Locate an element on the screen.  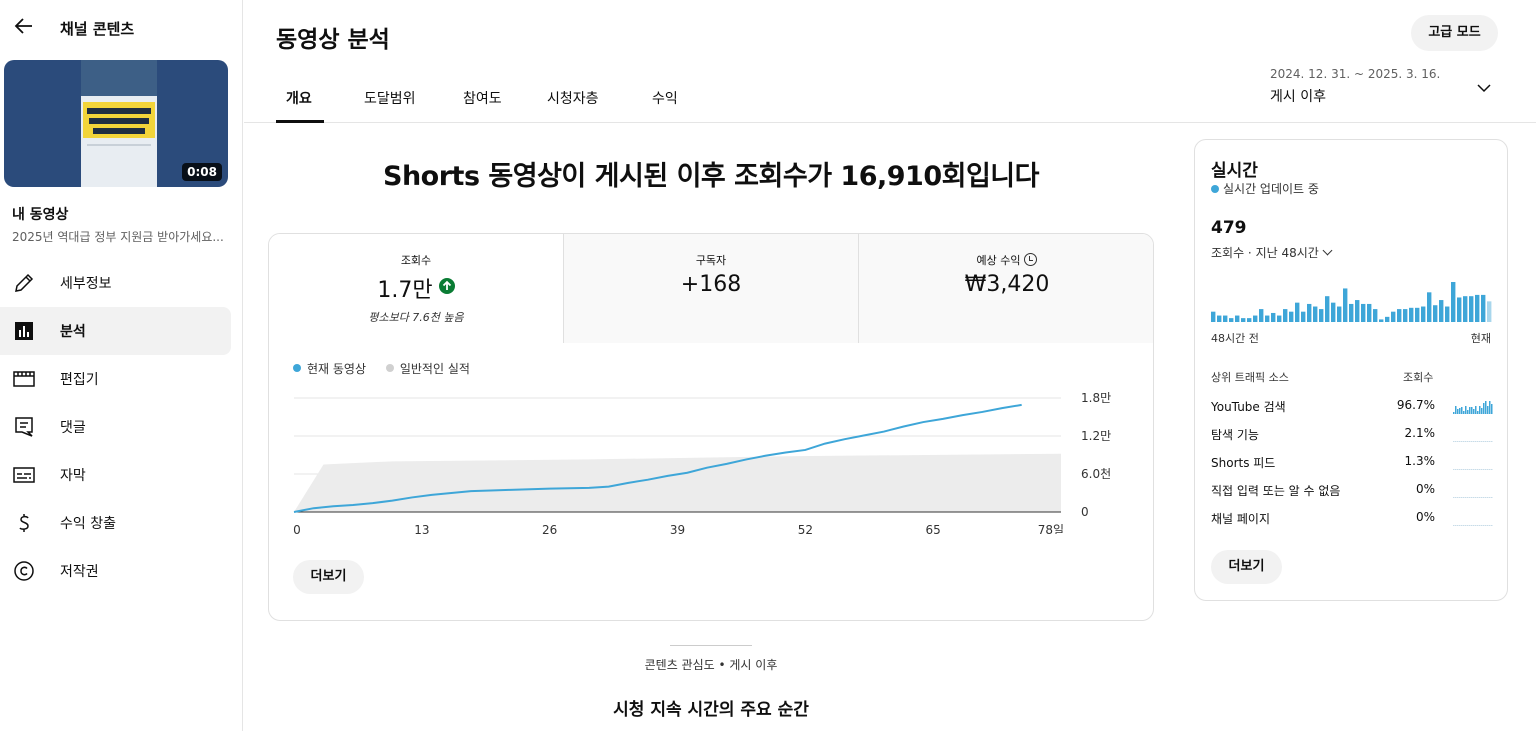
date-range-label: 게시 이후 is located at coordinates (1298, 96).